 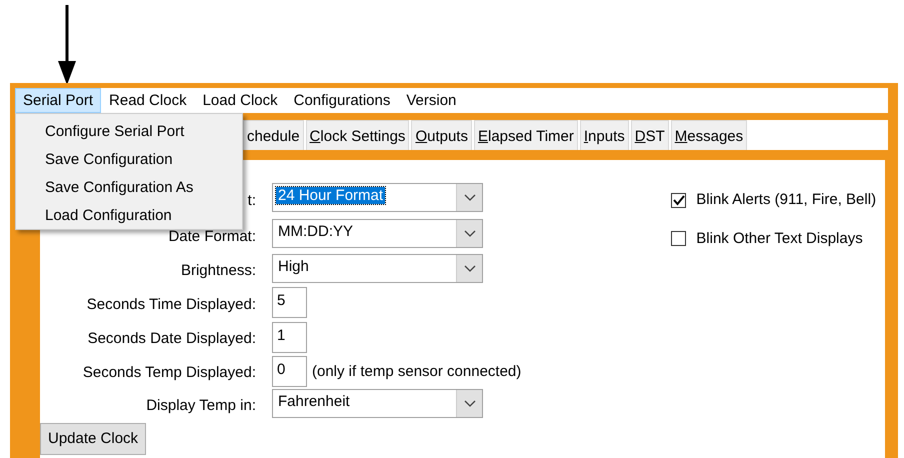 What do you see at coordinates (417, 372) in the screenshot?
I see `hint-text: (only if temp sensor connected)` at bounding box center [417, 372].